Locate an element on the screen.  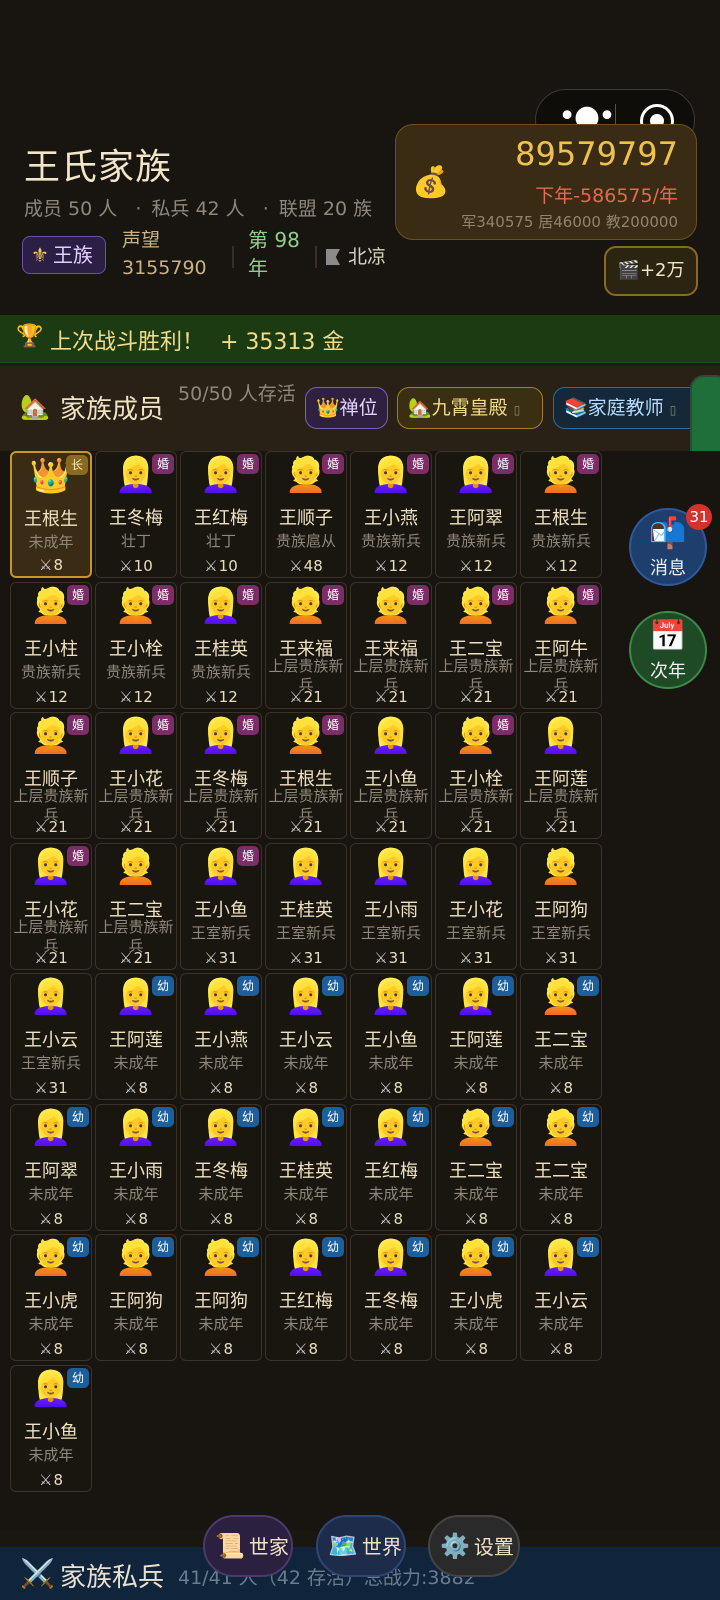
next-year-button: 📅 次年 is located at coordinates (668, 650).